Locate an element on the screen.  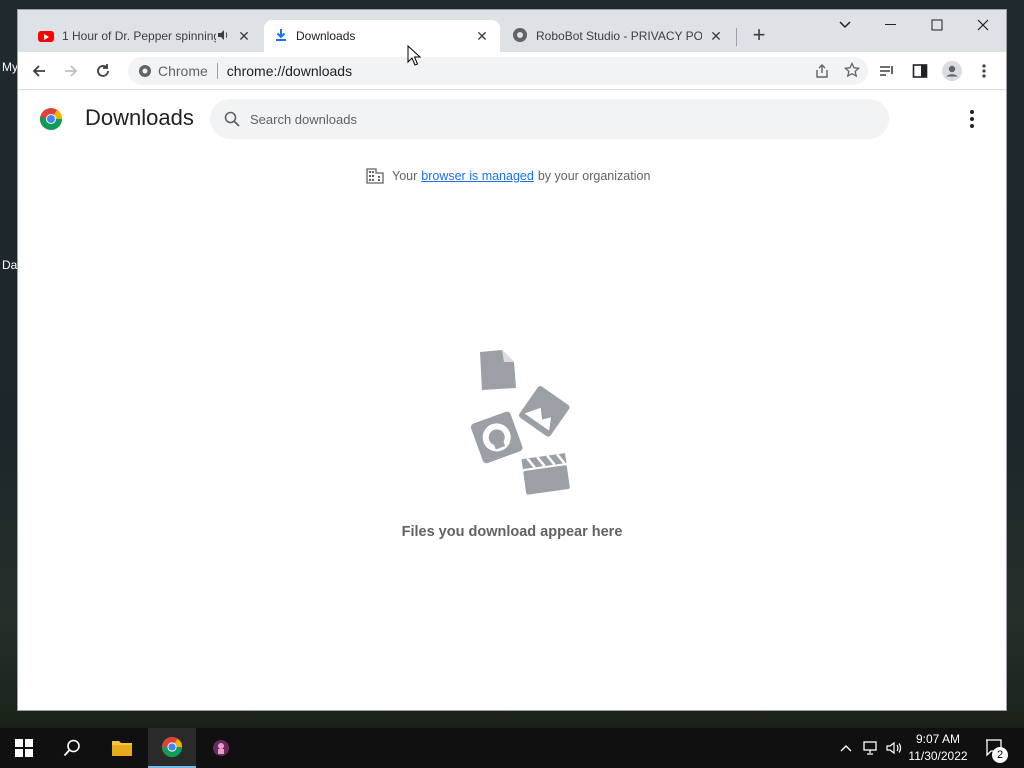
taskbar: 9:07 AM 11/30/2022 2 is located at coordinates (512, 748).